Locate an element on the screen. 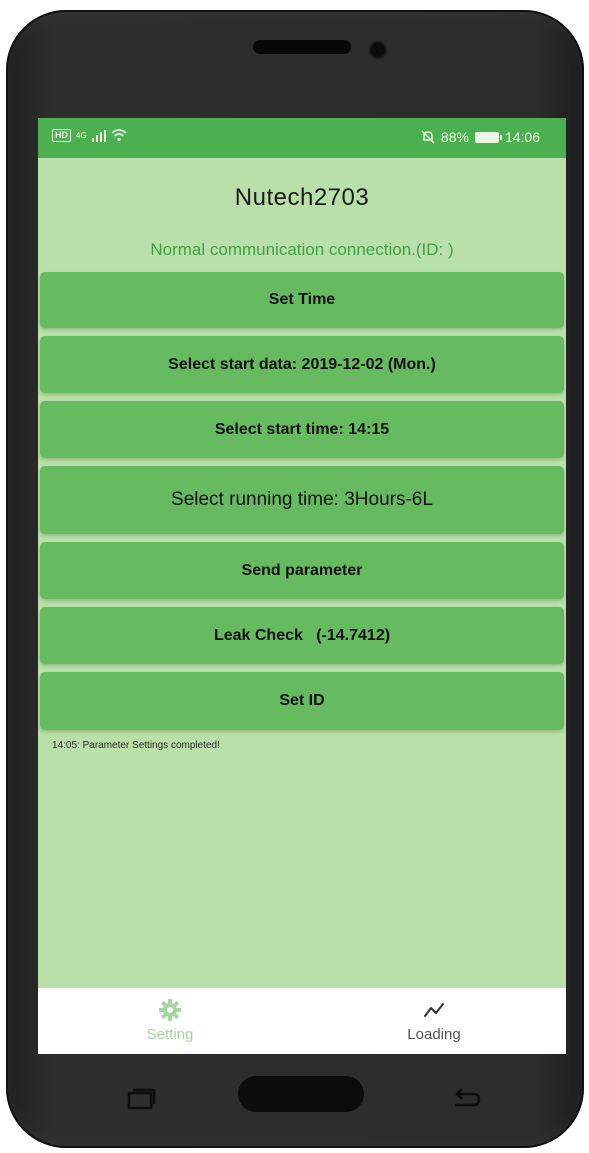 The height and width of the screenshot is (1153, 589). select-running-time-button: Select running time: 3Hours-6L is located at coordinates (302, 500).